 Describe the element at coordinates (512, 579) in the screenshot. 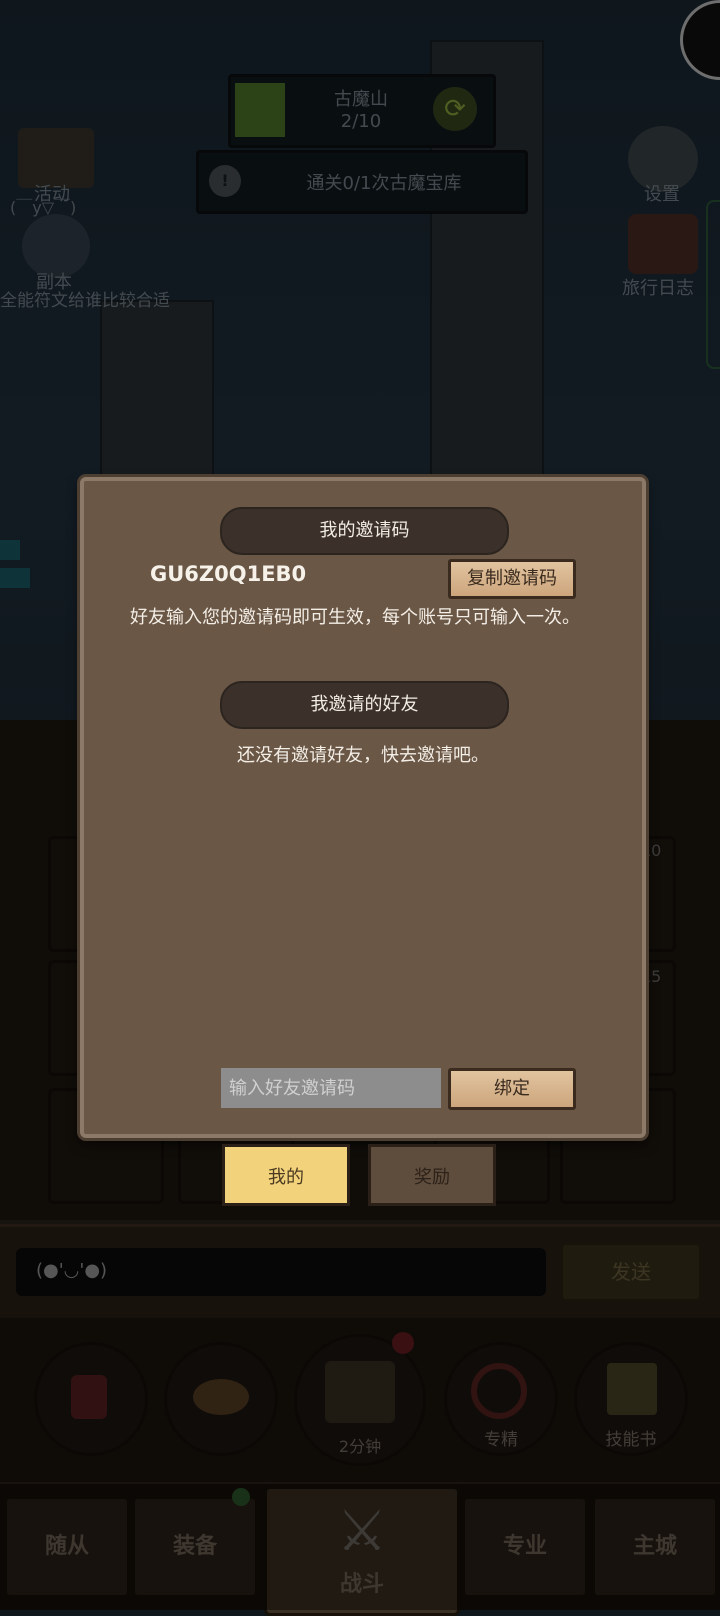

I see `copy-invite-code-button: 复制邀请码` at that location.